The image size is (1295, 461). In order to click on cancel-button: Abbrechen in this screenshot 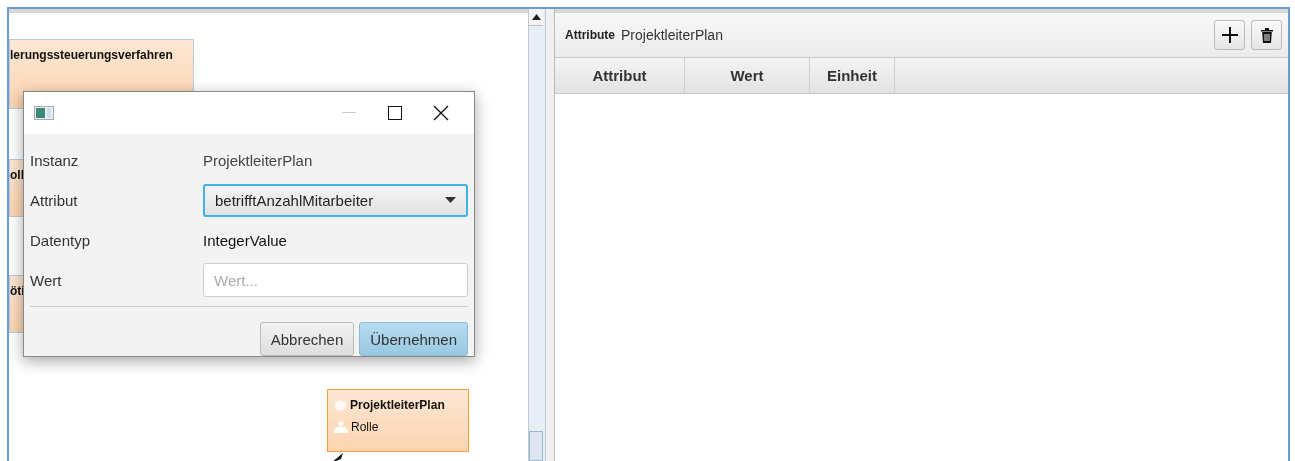, I will do `click(307, 339)`.